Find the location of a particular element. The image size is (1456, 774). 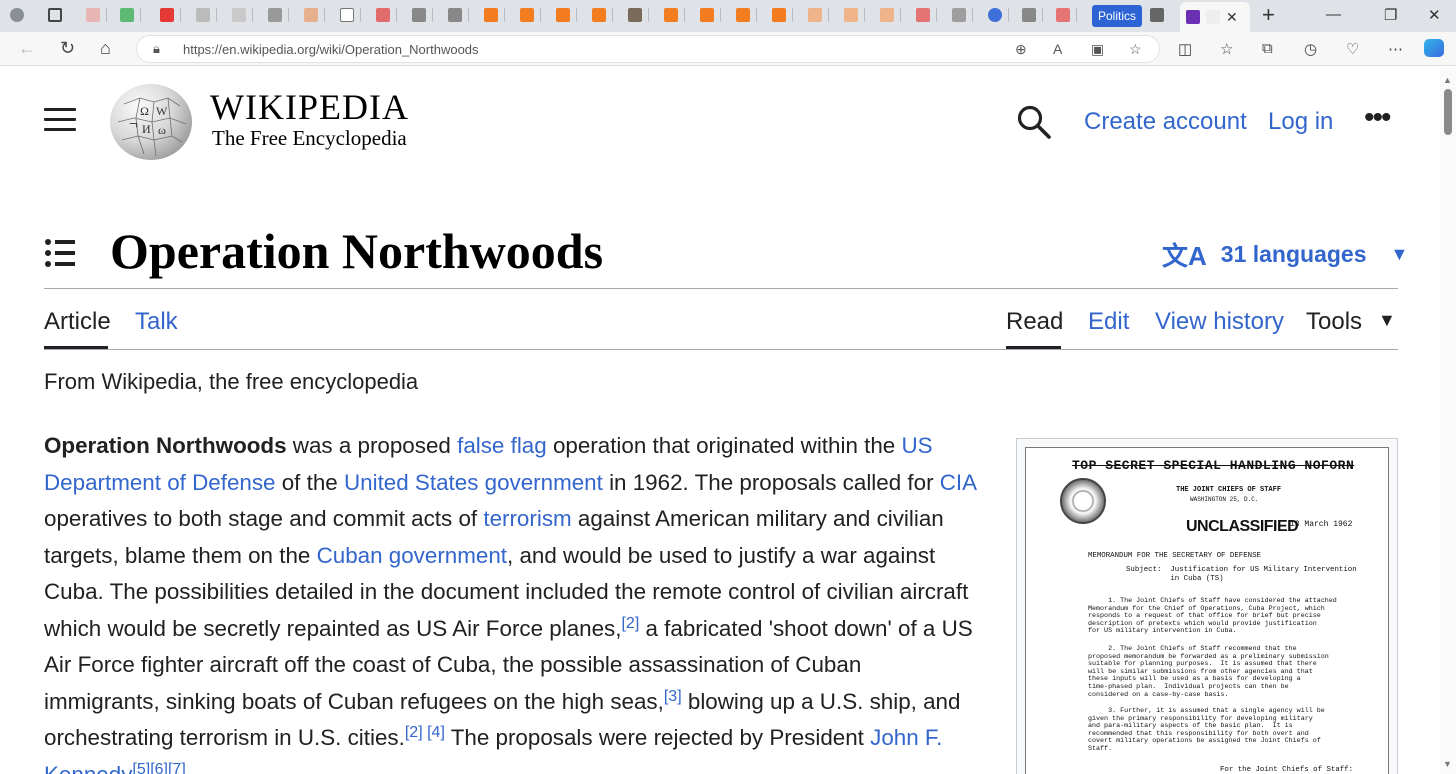

home-icon: ⌂ is located at coordinates (105, 48).